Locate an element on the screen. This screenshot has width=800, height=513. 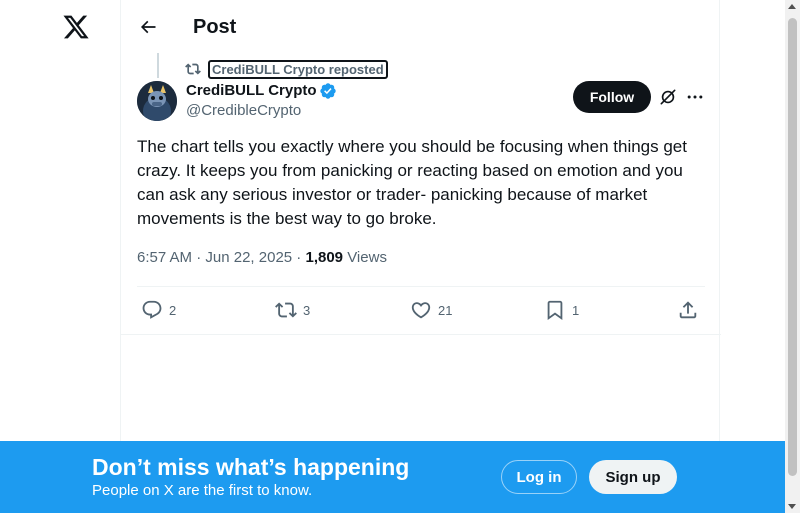
repost-button: 3 is located at coordinates (292, 310).